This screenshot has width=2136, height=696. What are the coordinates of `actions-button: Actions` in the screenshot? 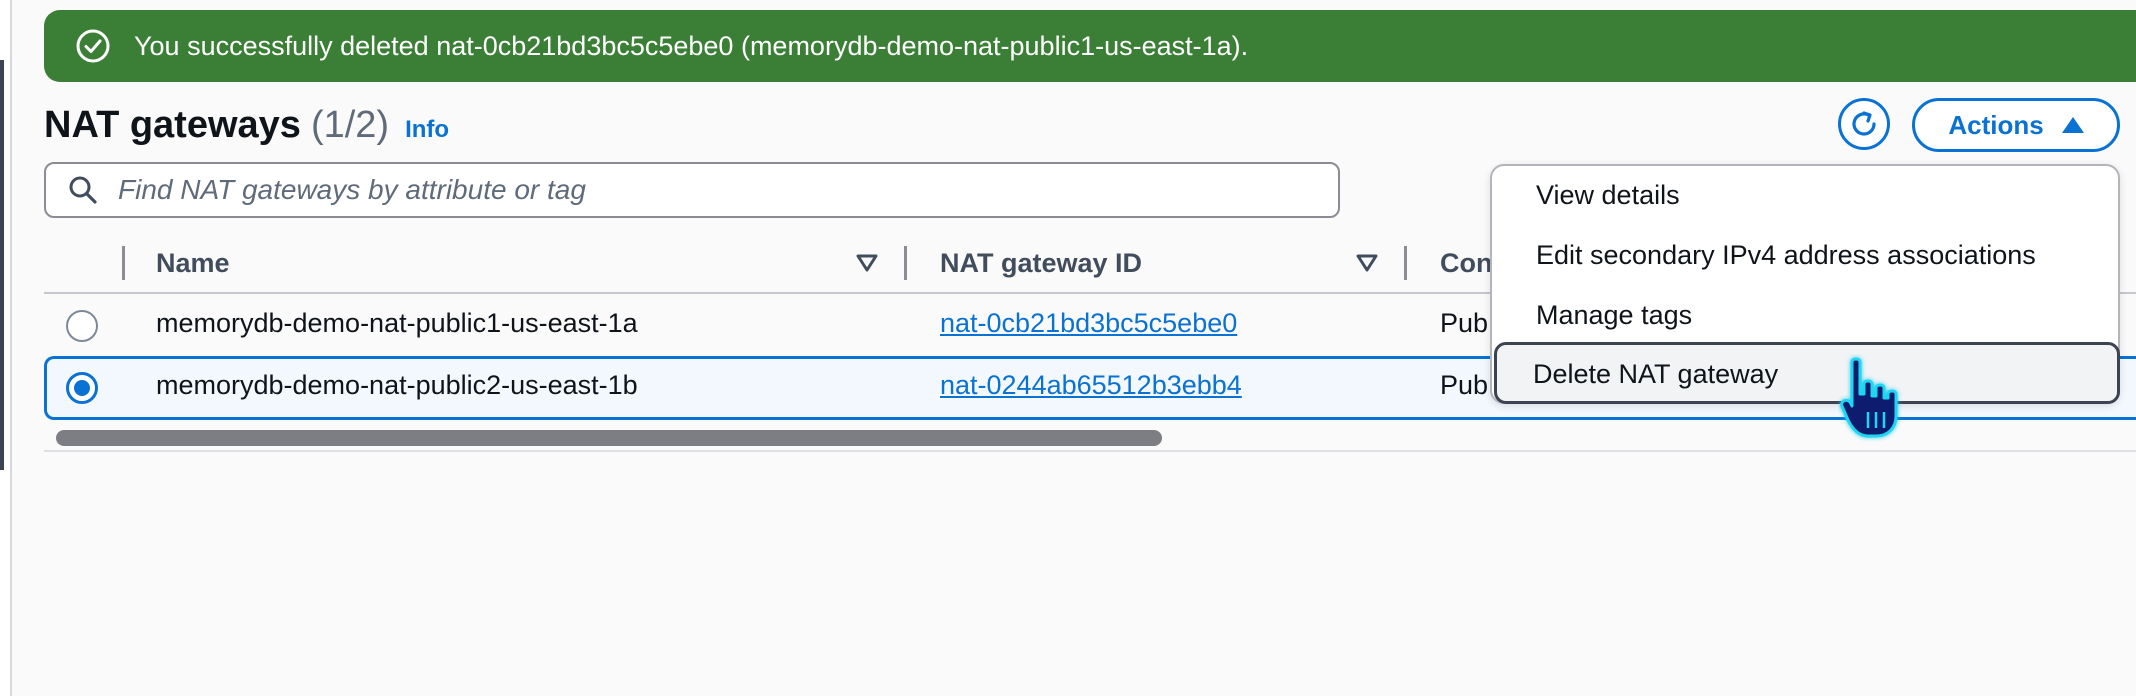 It's located at (2016, 125).